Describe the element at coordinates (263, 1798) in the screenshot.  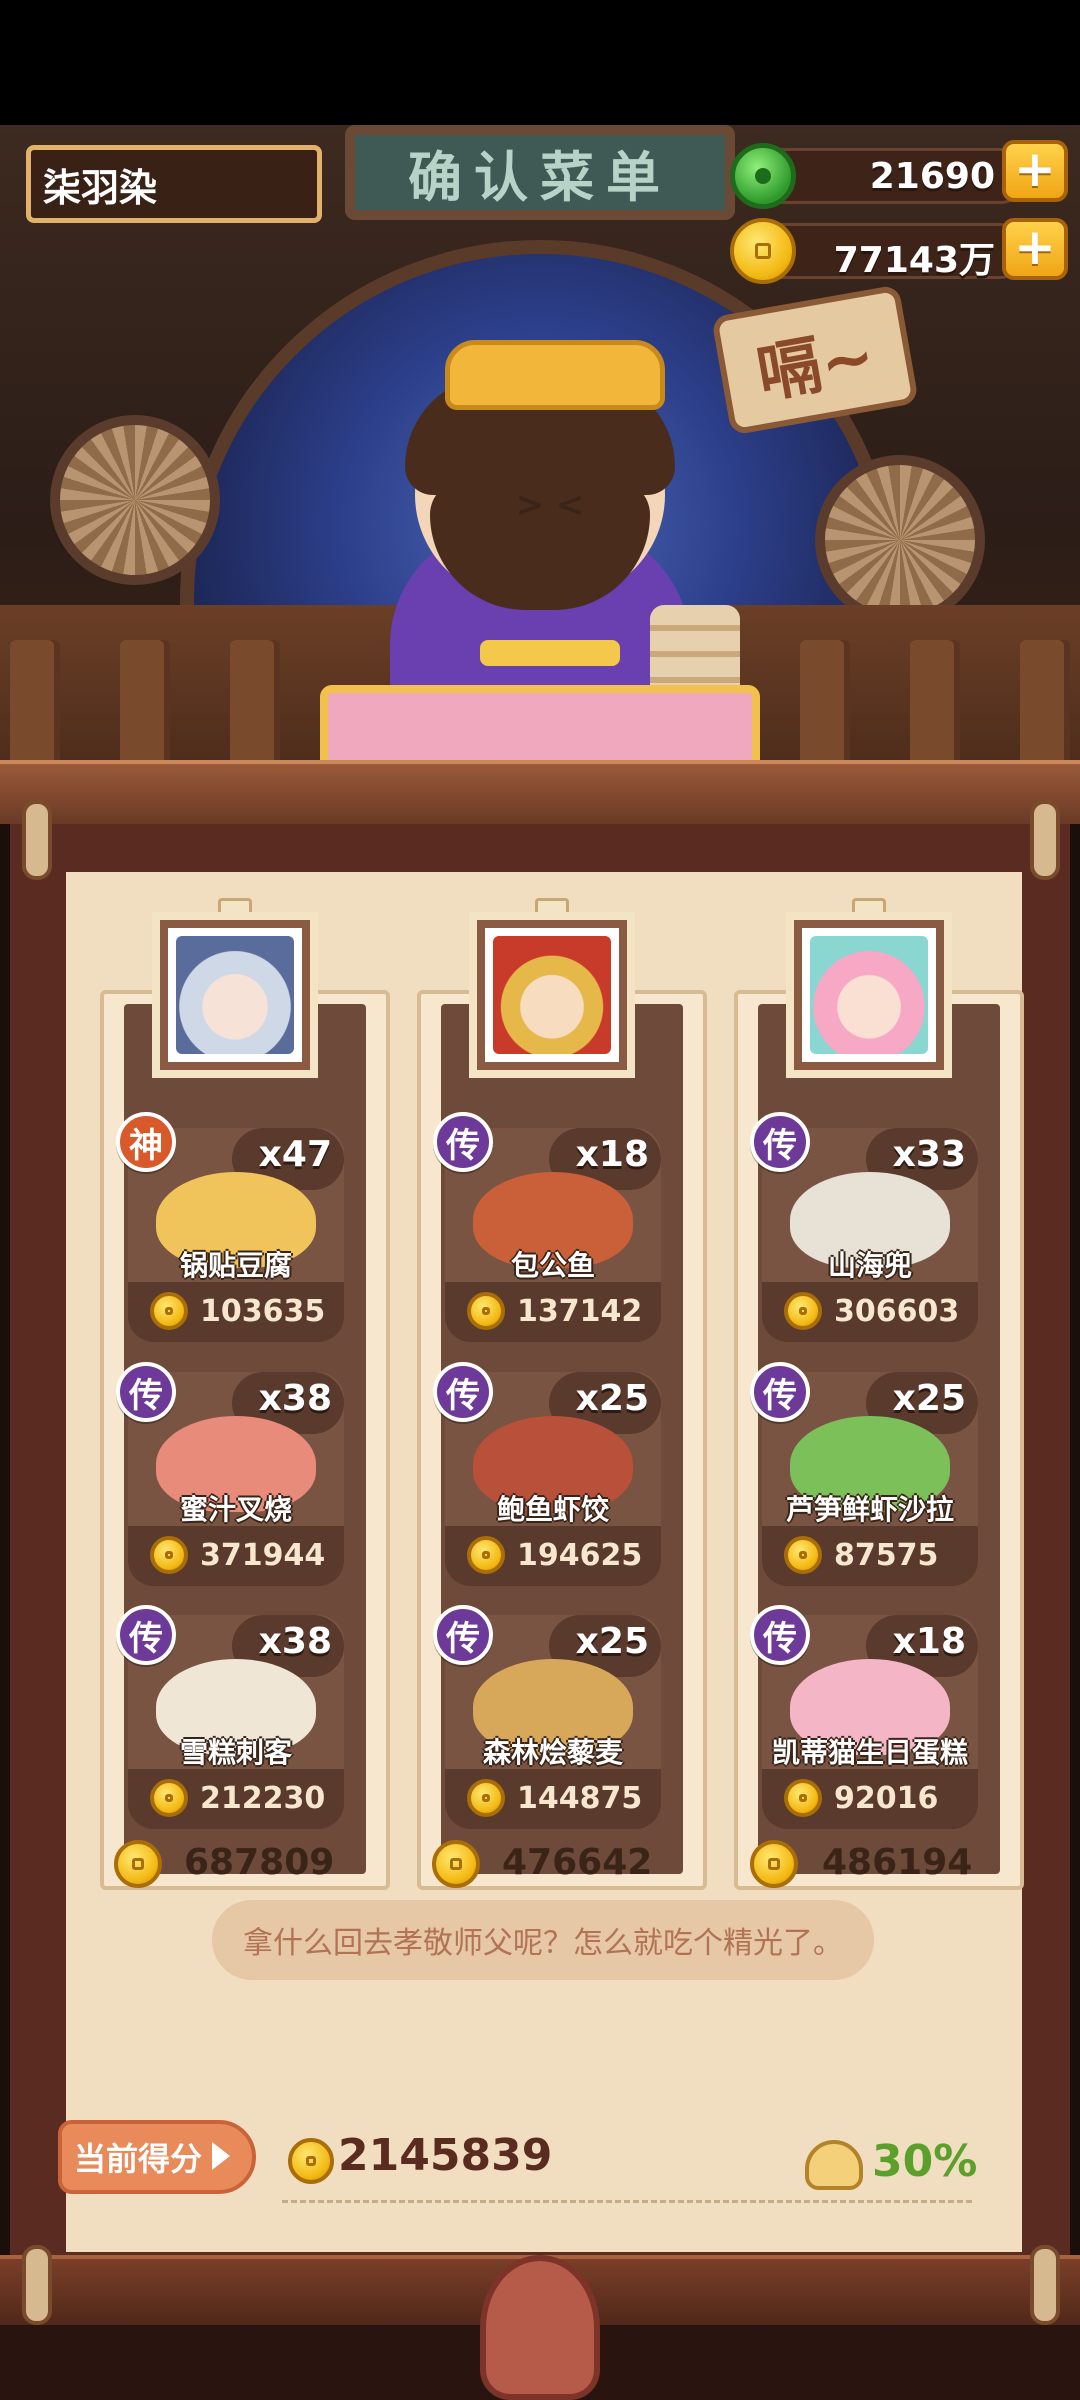
I see `dish-price: 212230` at that location.